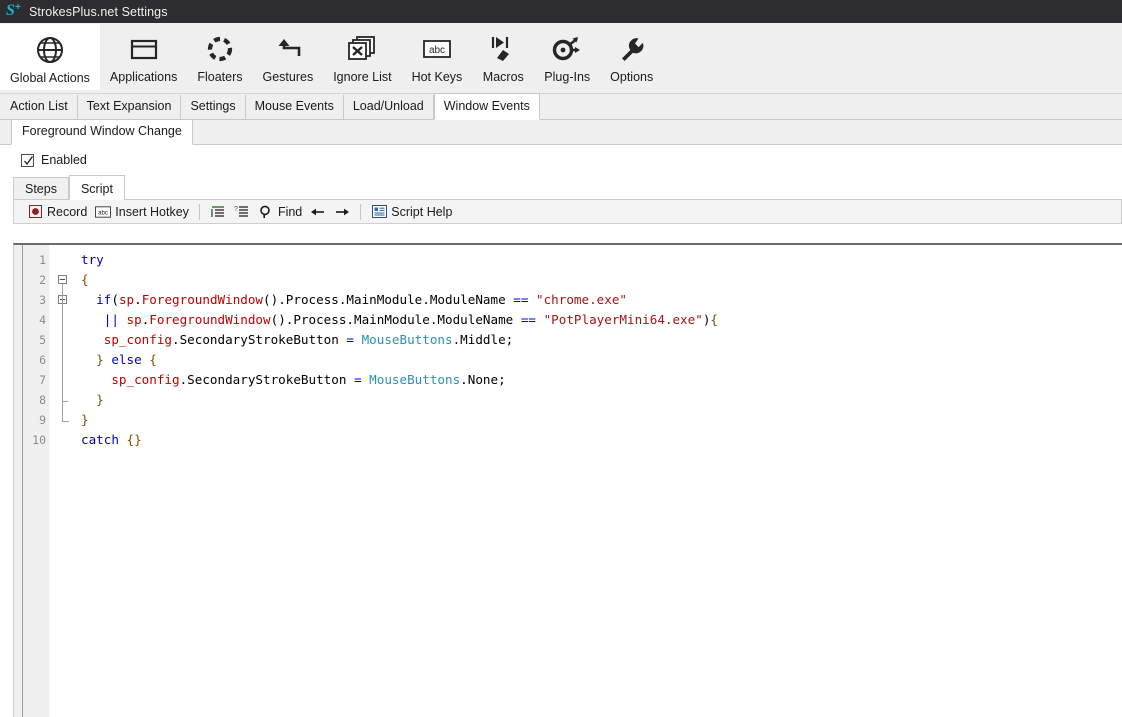 This screenshot has width=1122, height=717. Describe the element at coordinates (85, 419) in the screenshot. I see `code-line-9: }` at that location.